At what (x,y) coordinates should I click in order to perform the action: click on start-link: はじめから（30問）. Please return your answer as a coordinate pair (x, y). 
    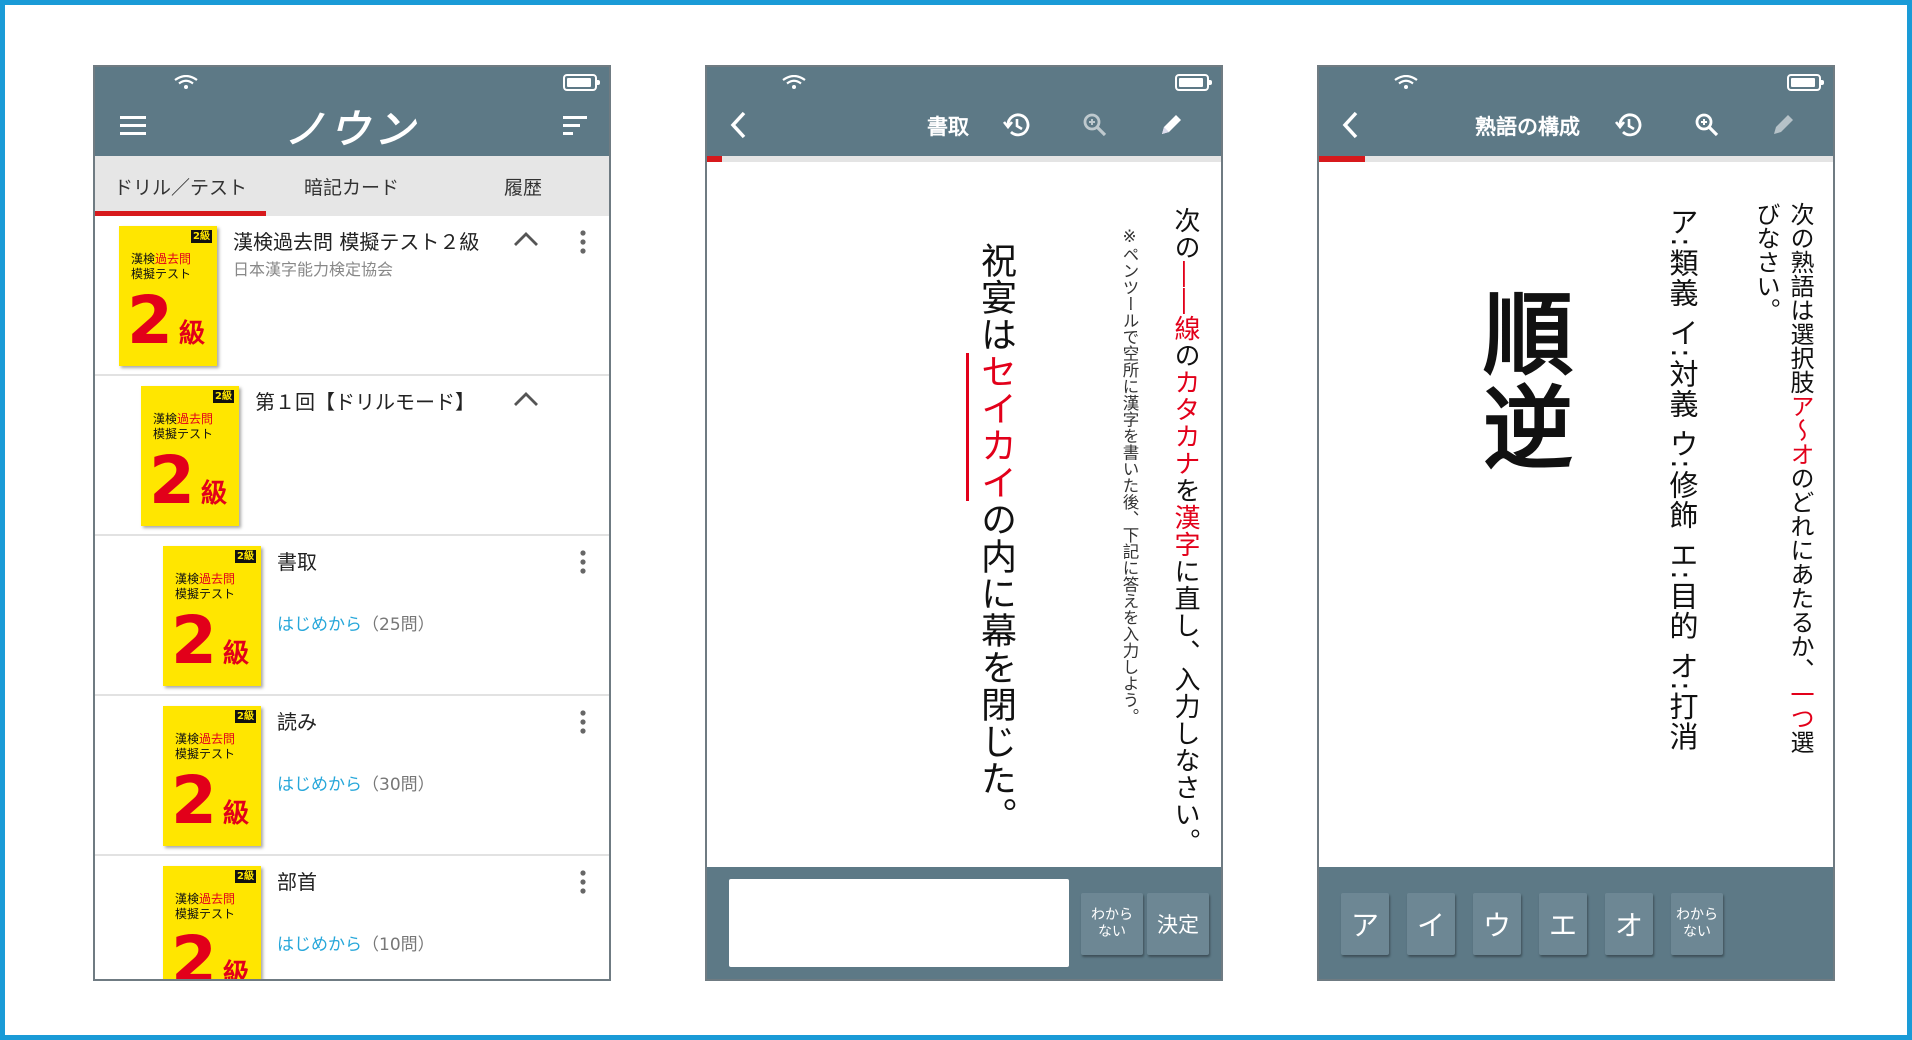
    Looking at the image, I should click on (356, 782).